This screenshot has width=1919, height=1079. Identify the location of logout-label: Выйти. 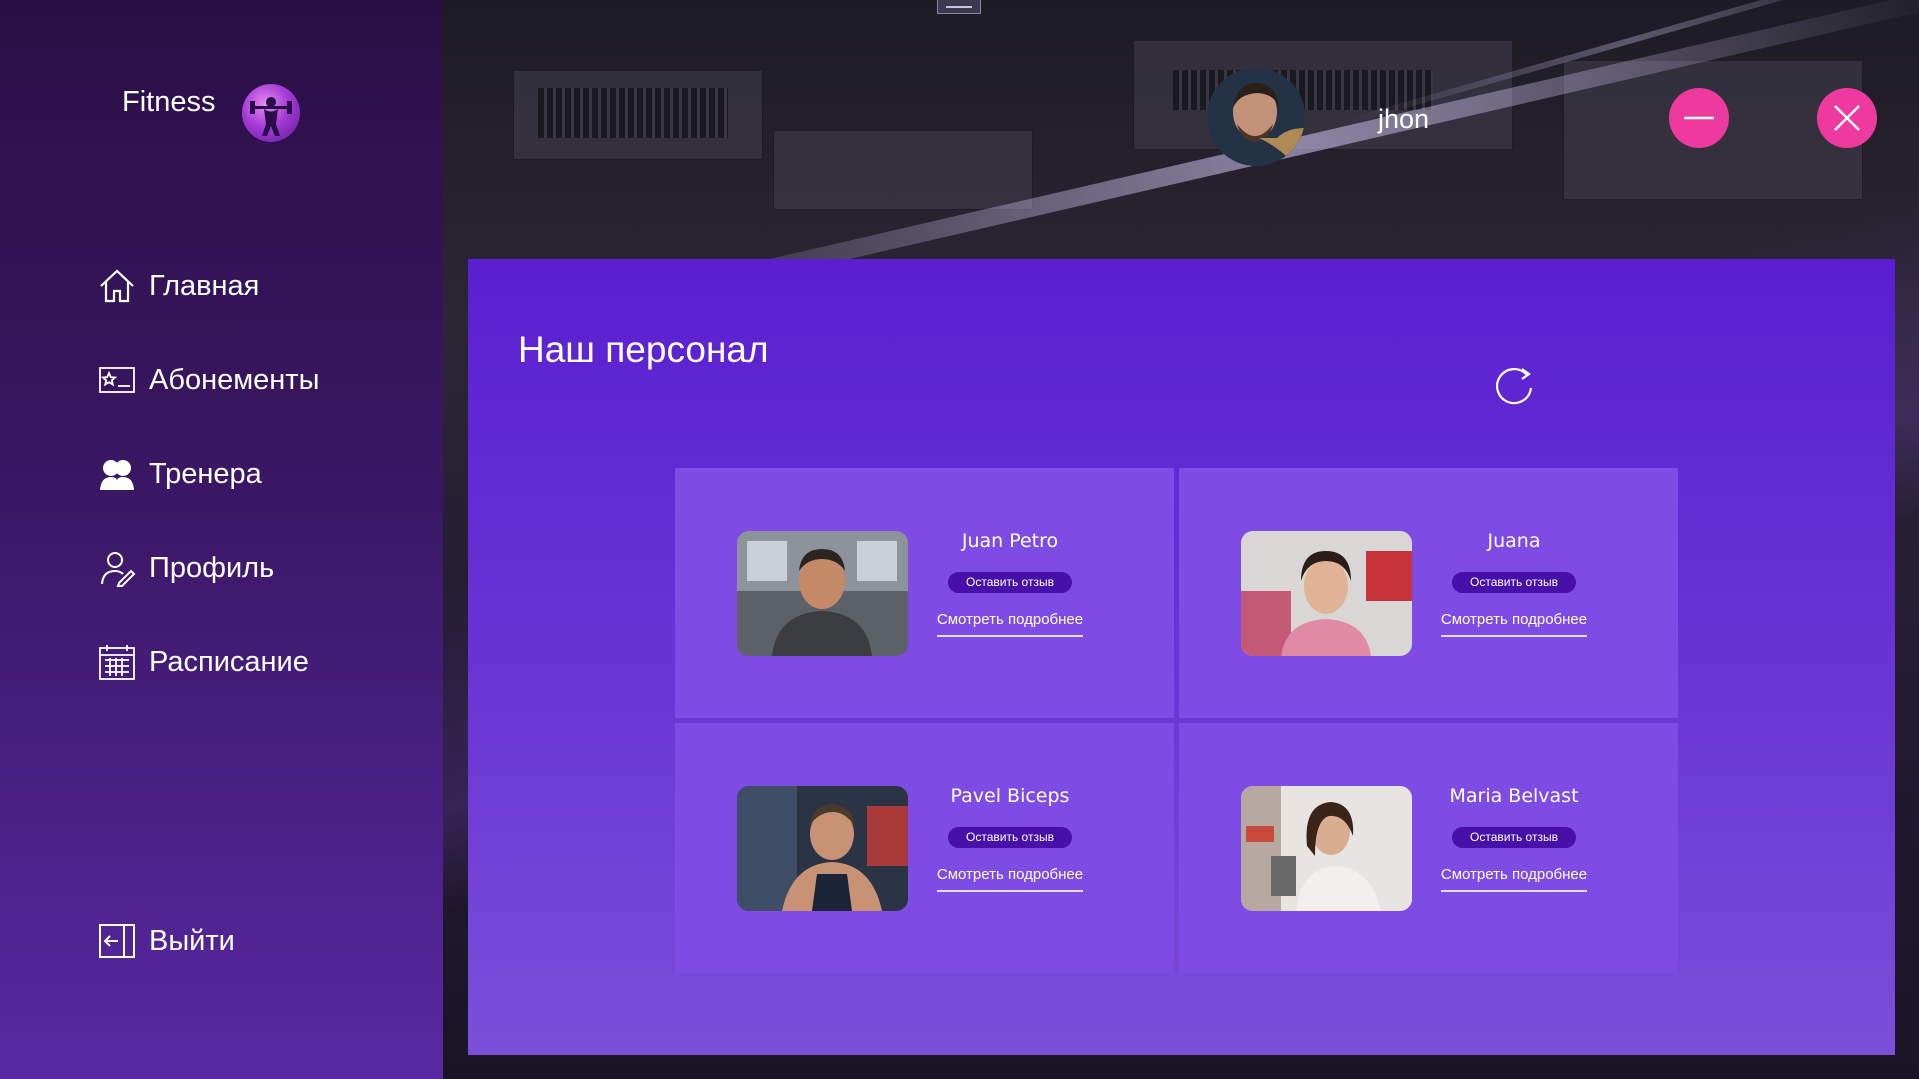
(192, 940).